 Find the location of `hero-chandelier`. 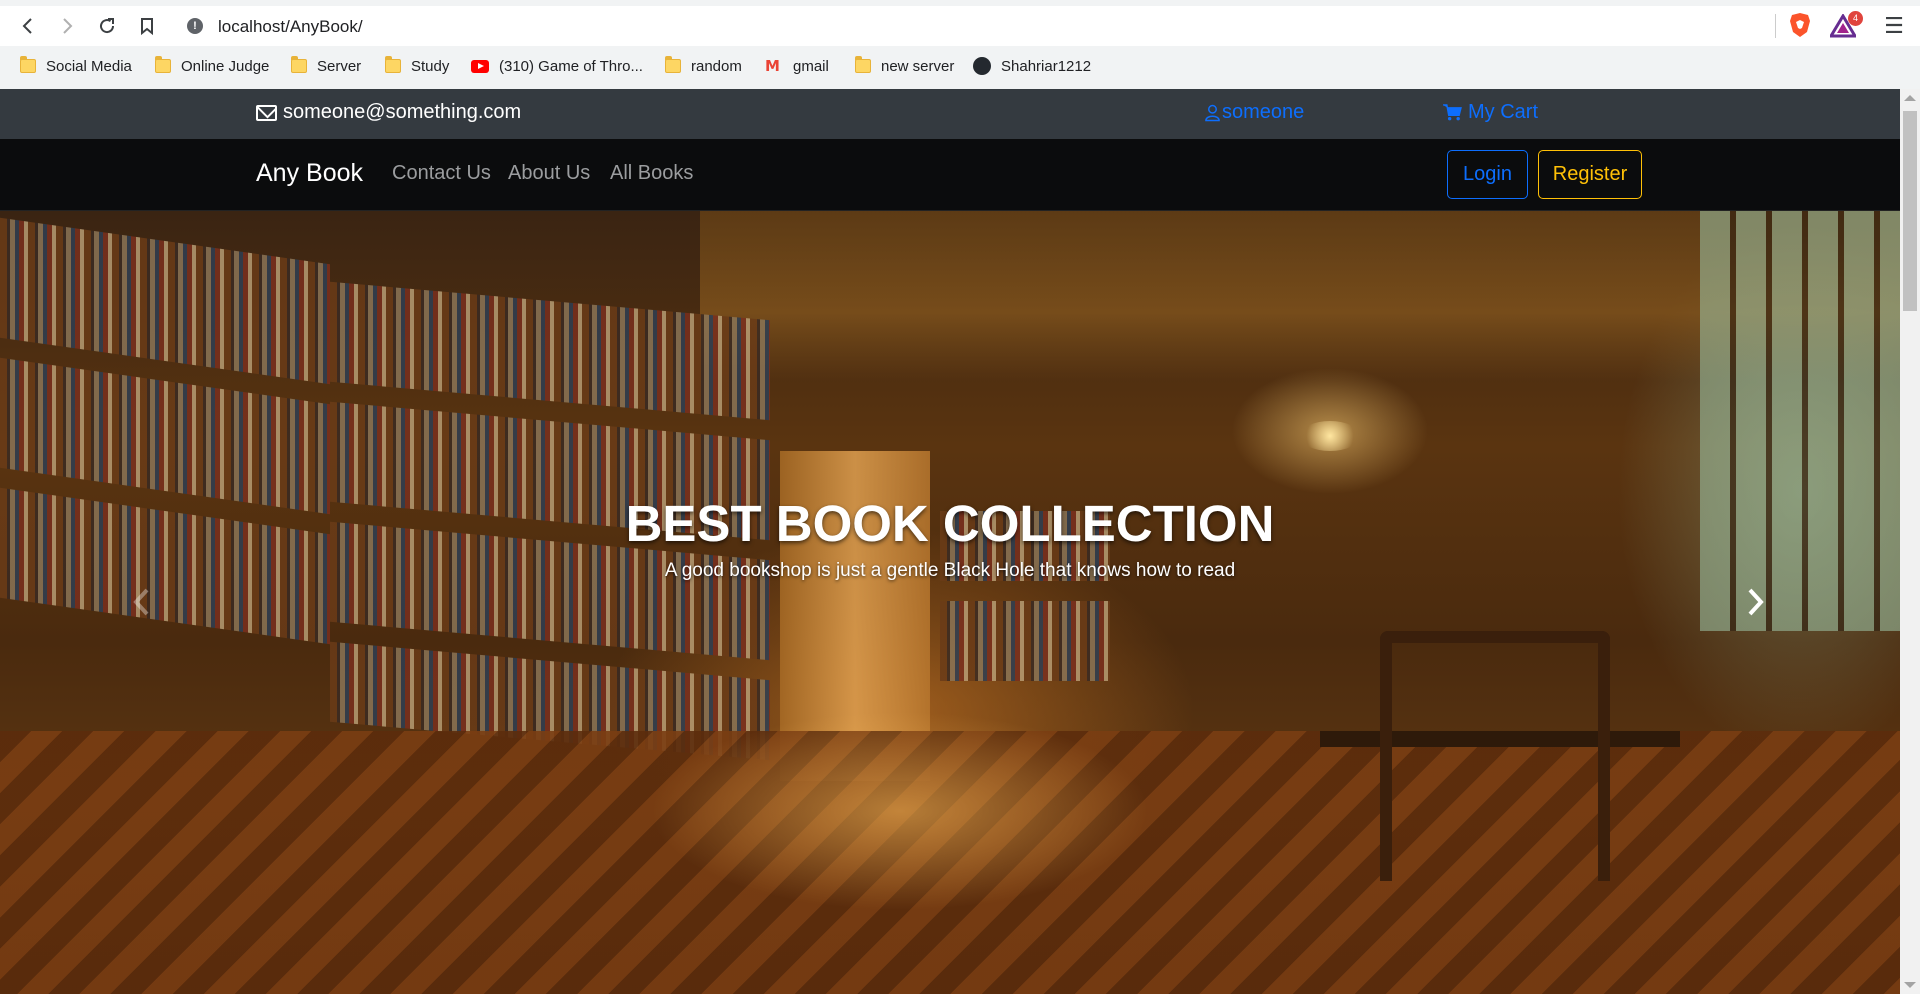

hero-chandelier is located at coordinates (1330, 436).